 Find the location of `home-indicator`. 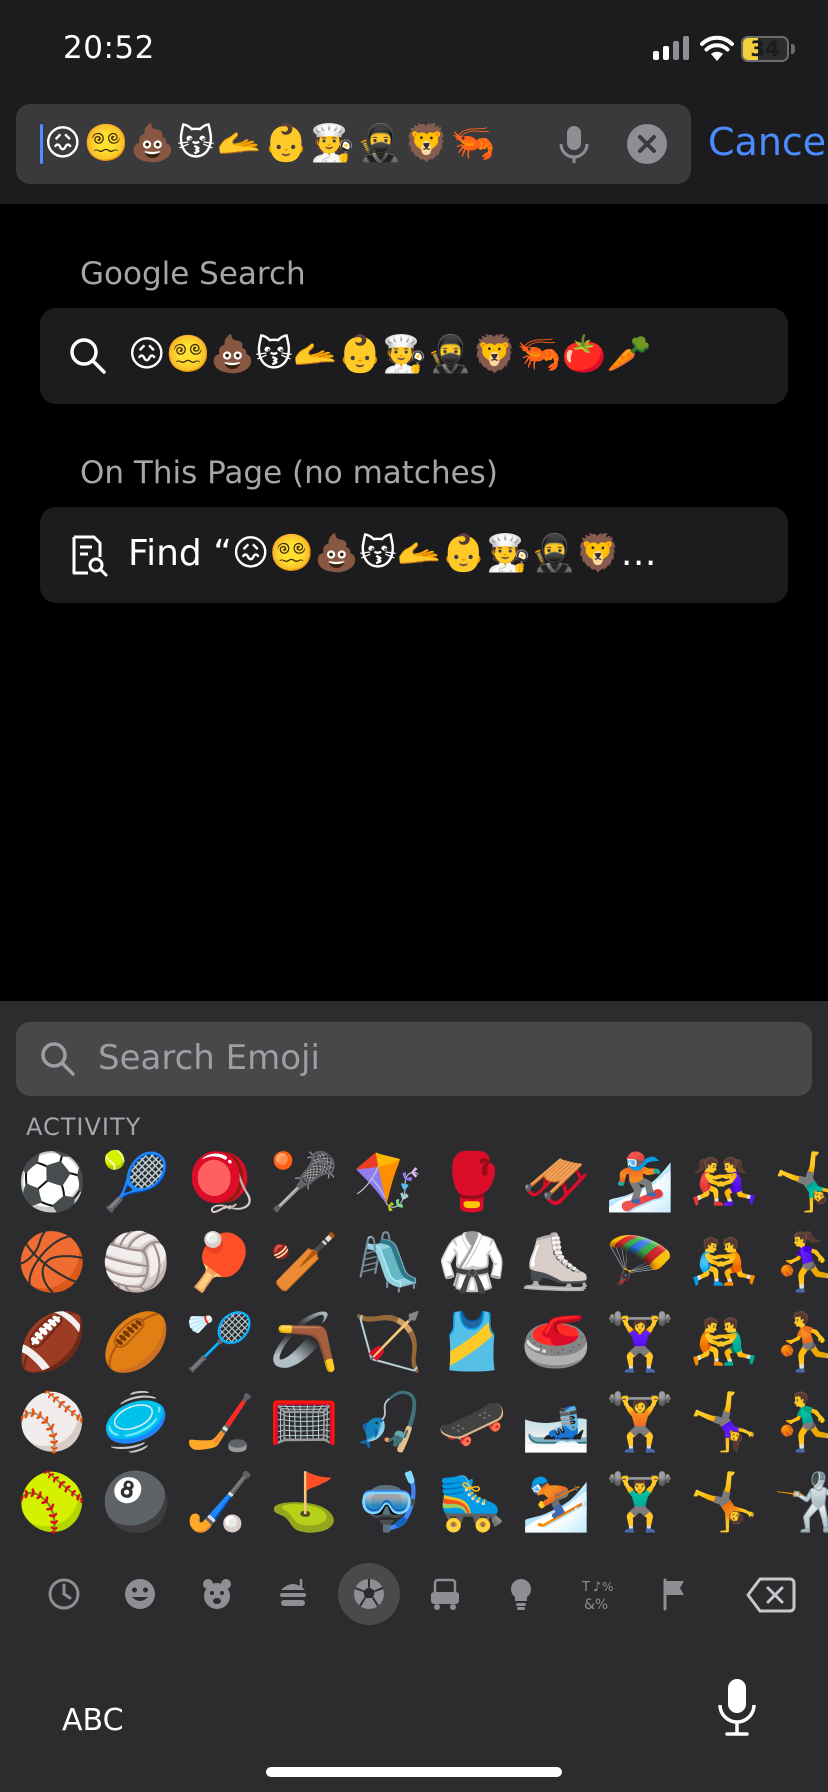

home-indicator is located at coordinates (414, 1772).